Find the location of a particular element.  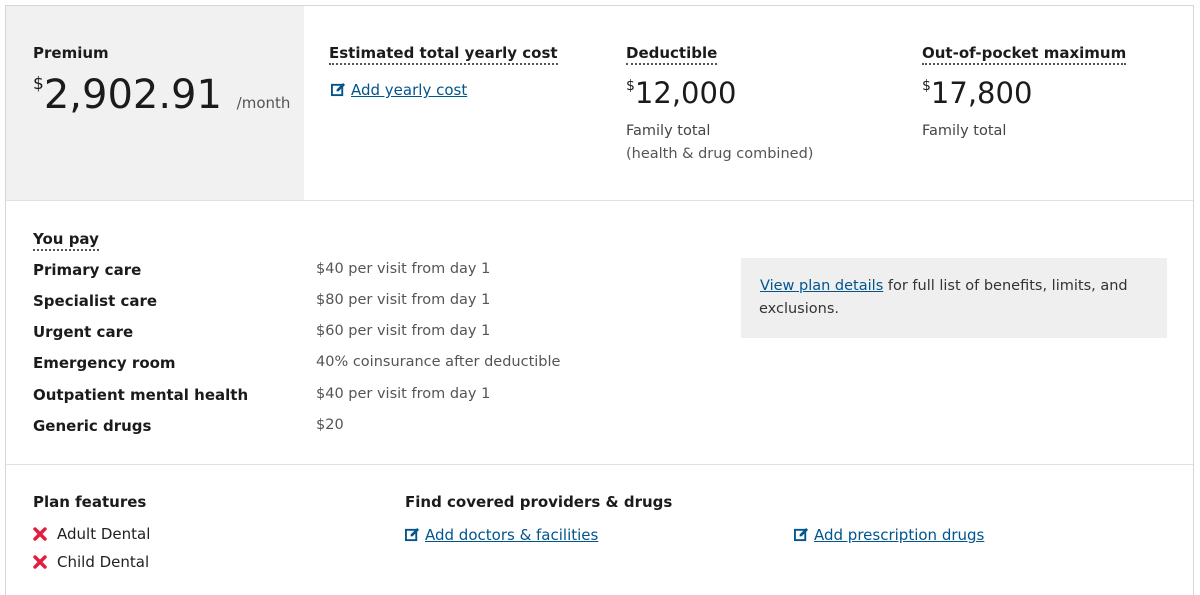

you-pay-heading: You pay is located at coordinates (66, 240).